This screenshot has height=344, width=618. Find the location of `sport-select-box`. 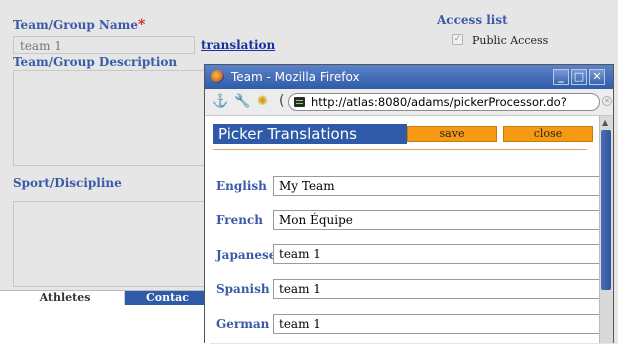

sport-select-box is located at coordinates (110, 244).